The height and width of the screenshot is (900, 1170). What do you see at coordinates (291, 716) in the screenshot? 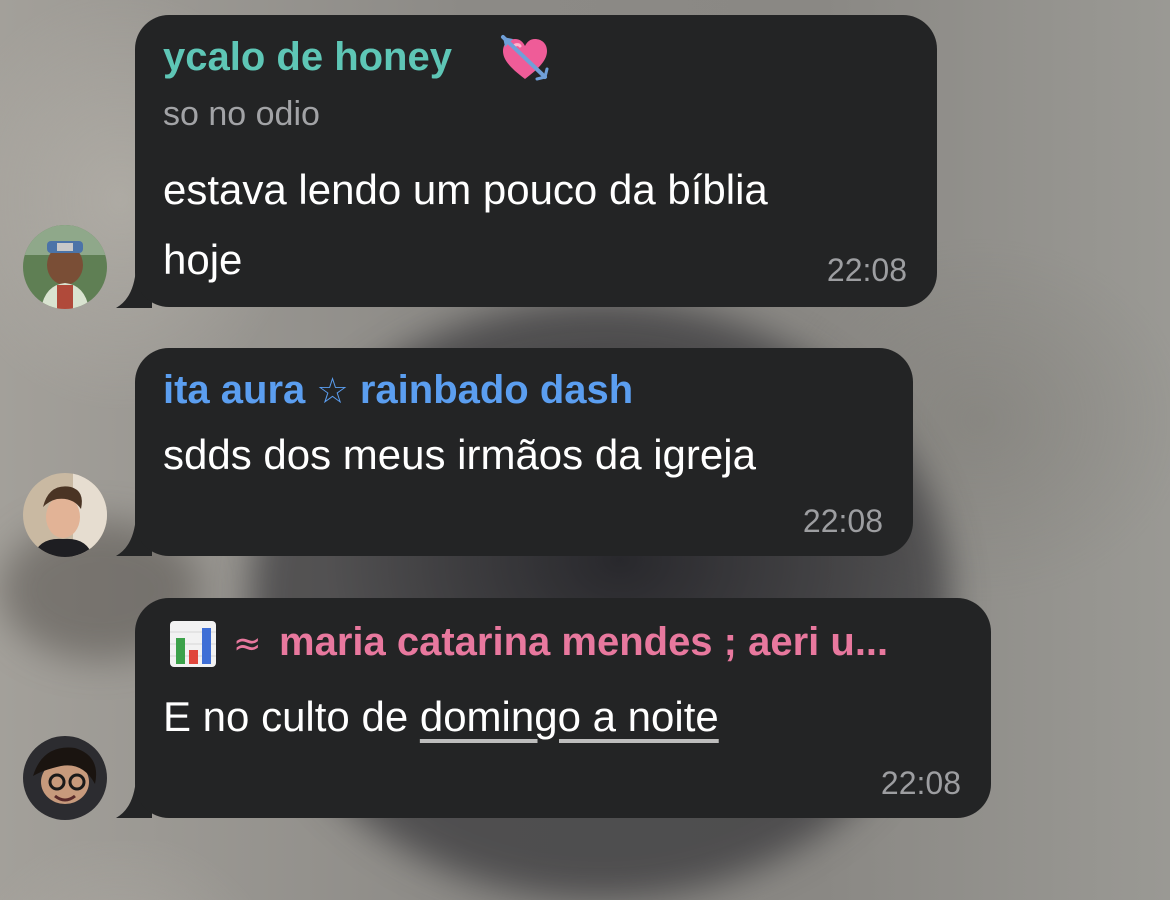
I see `message-text-prefix: E no culto de` at bounding box center [291, 716].